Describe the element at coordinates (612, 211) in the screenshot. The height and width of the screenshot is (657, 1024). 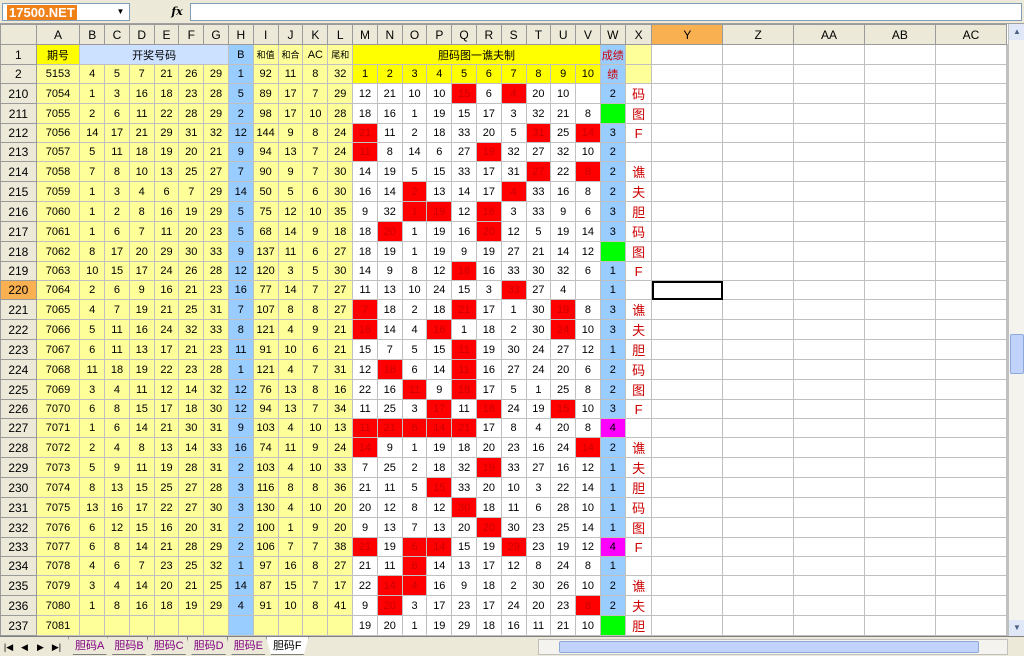
I see `result-cell: 3` at that location.